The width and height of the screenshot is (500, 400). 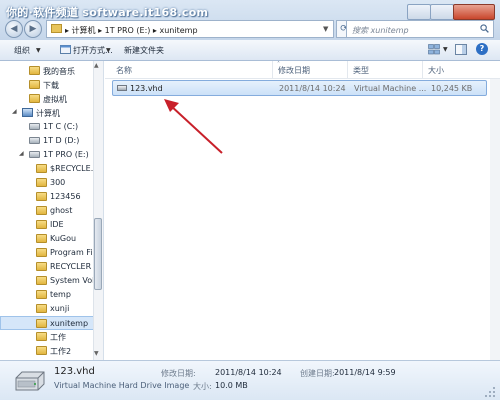 I want to click on column-header-size: 大小, so click(x=436, y=70).